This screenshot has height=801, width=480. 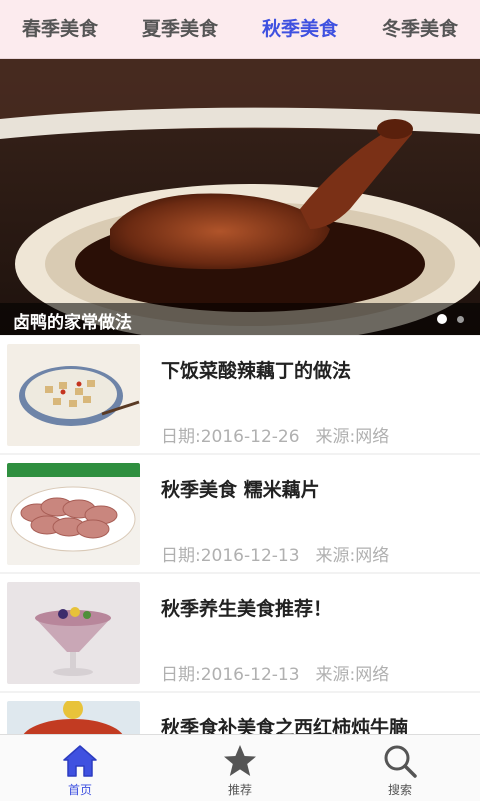 I want to click on carousel-dot-active, so click(x=442, y=319).